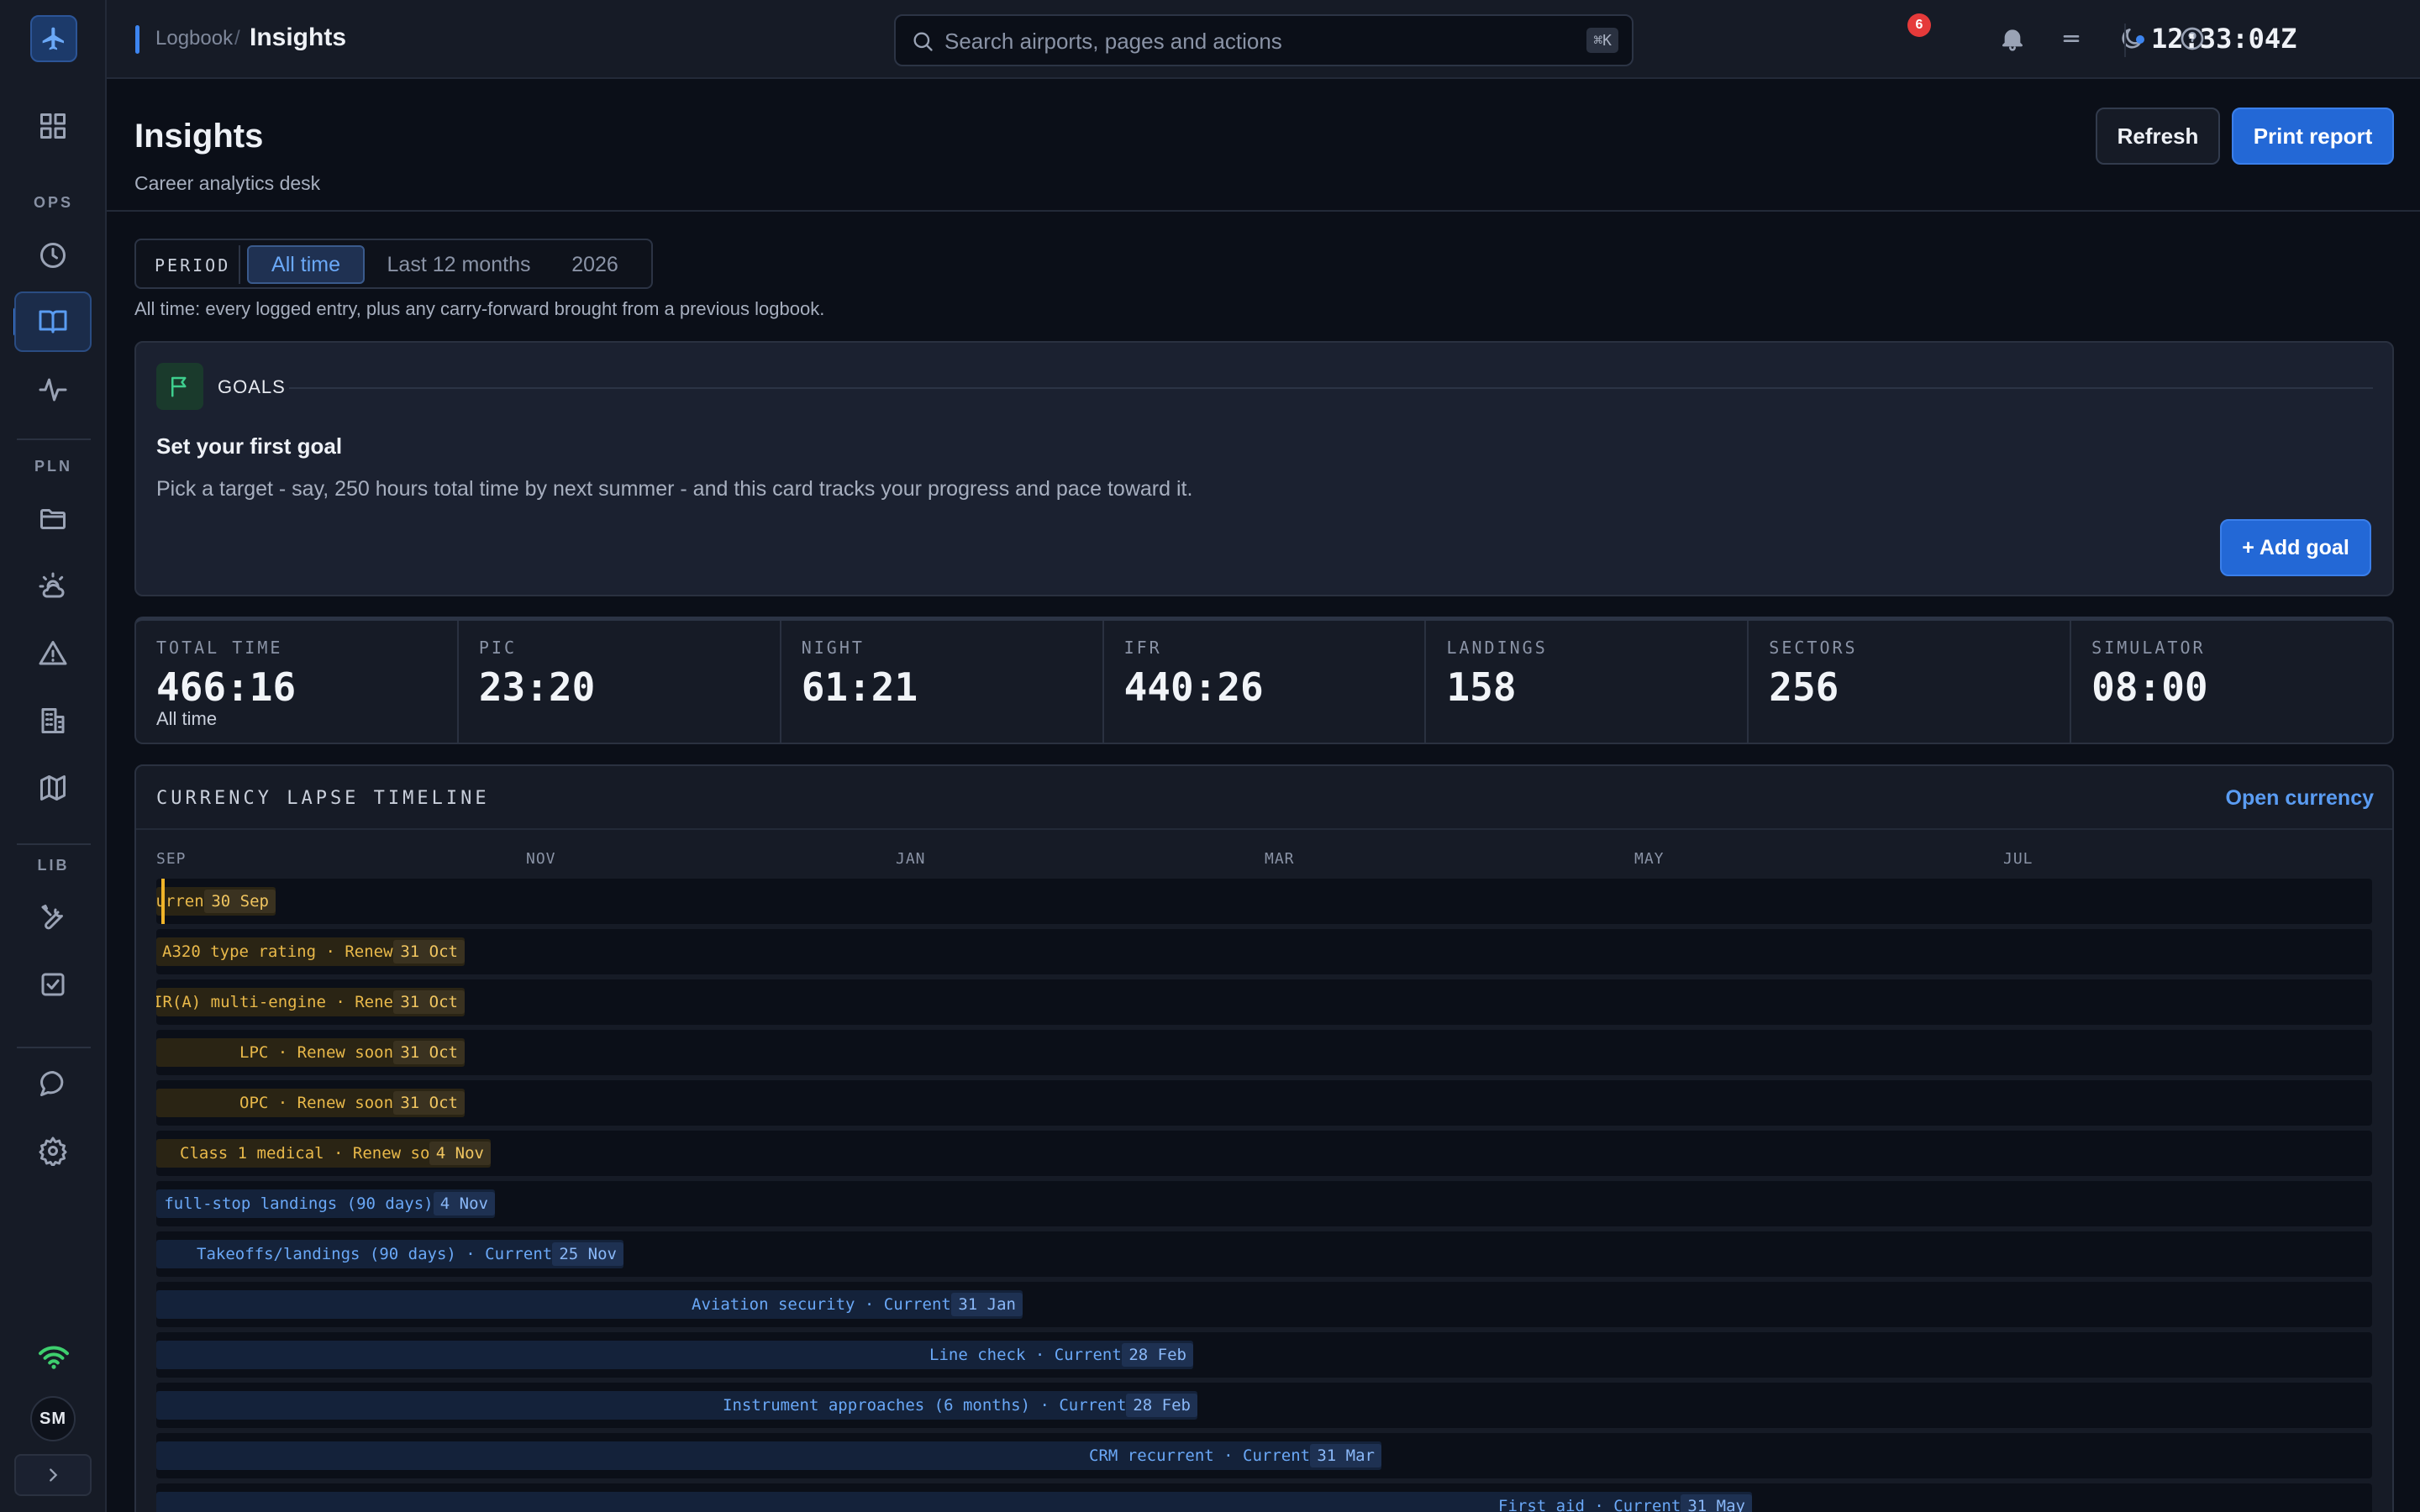 The width and height of the screenshot is (2420, 1512). I want to click on search-icon, so click(923, 41).